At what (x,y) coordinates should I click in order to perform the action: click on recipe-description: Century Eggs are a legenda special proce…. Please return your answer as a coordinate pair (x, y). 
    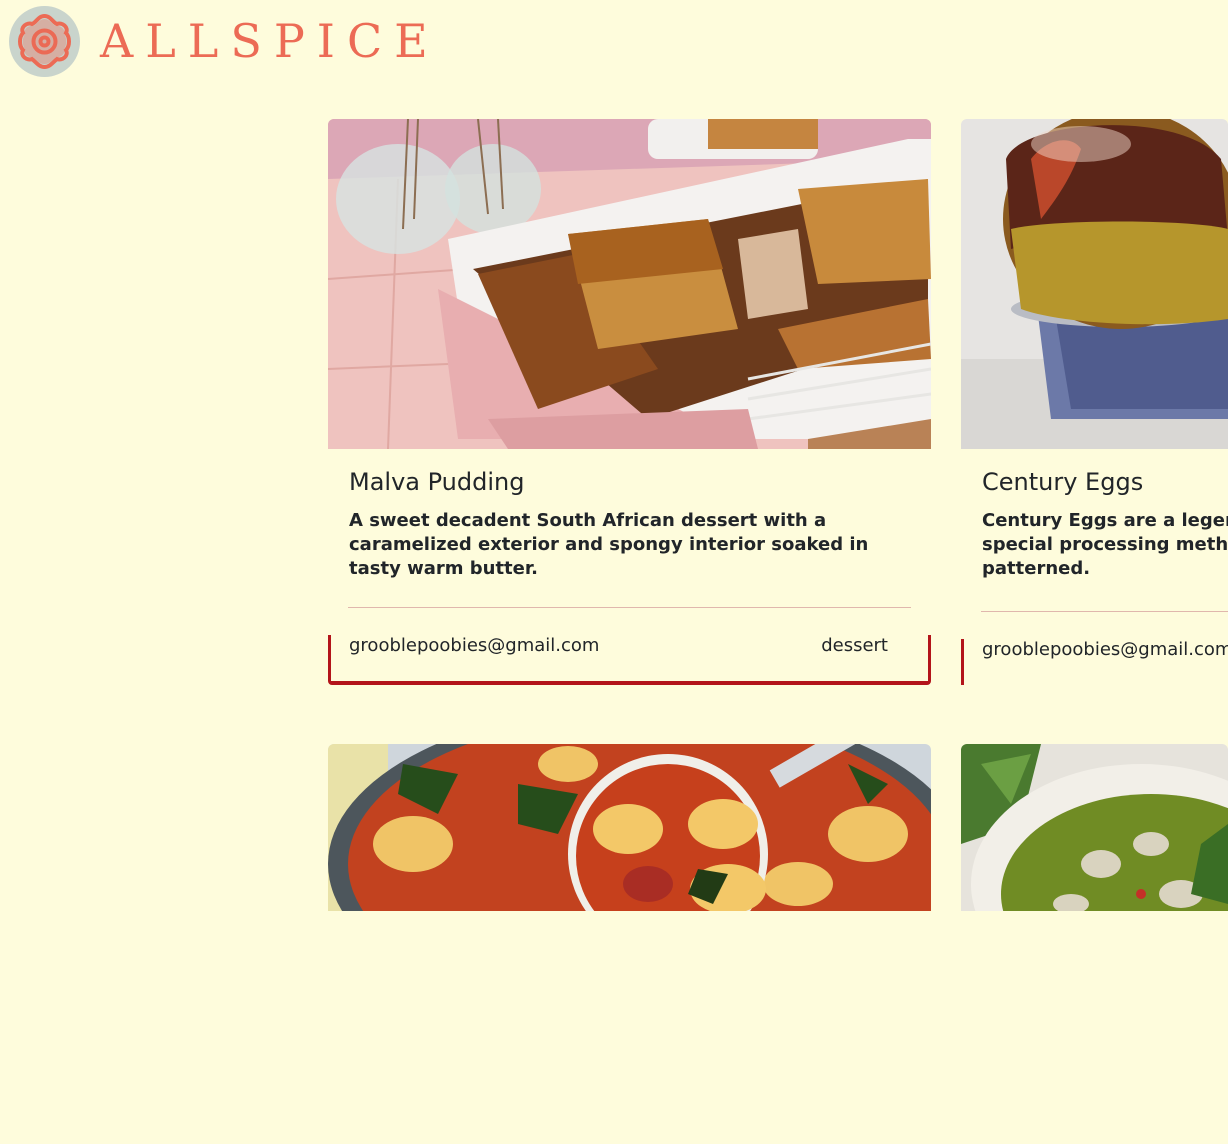
    Looking at the image, I should click on (1105, 544).